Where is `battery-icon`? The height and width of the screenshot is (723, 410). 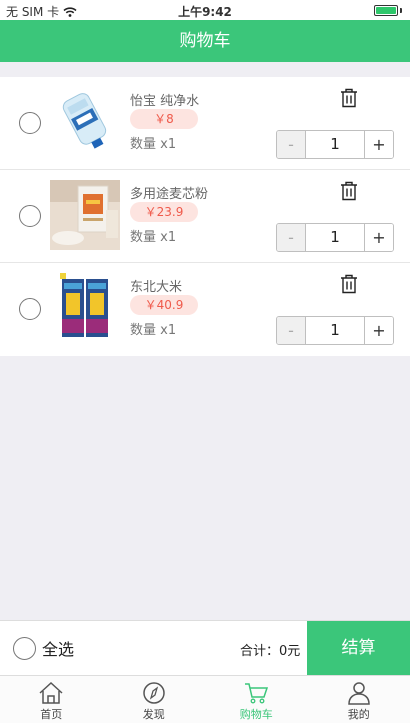 battery-icon is located at coordinates (386, 10).